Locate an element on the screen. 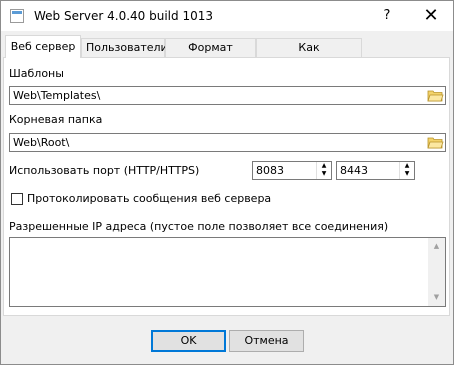 Image resolution: width=454 pixels, height=365 pixels. templates-label: Шаблоны is located at coordinates (36, 73).